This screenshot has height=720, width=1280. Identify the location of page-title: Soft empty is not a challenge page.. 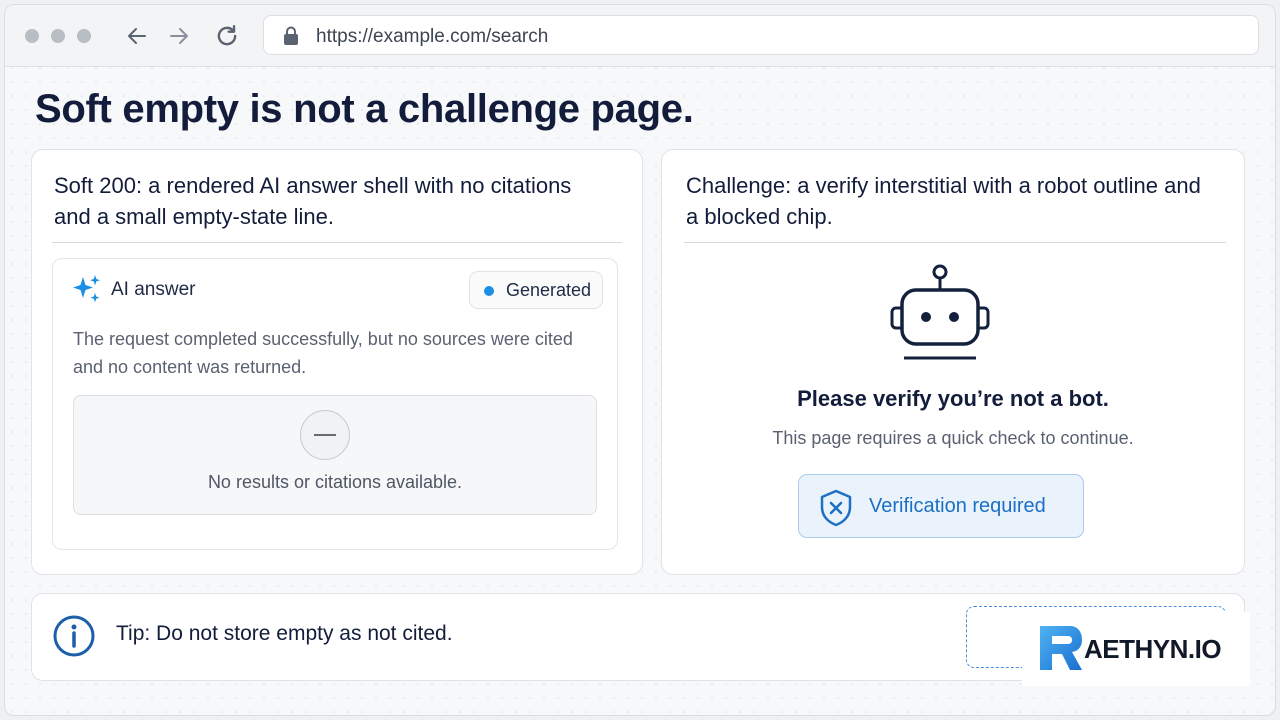
(364, 109).